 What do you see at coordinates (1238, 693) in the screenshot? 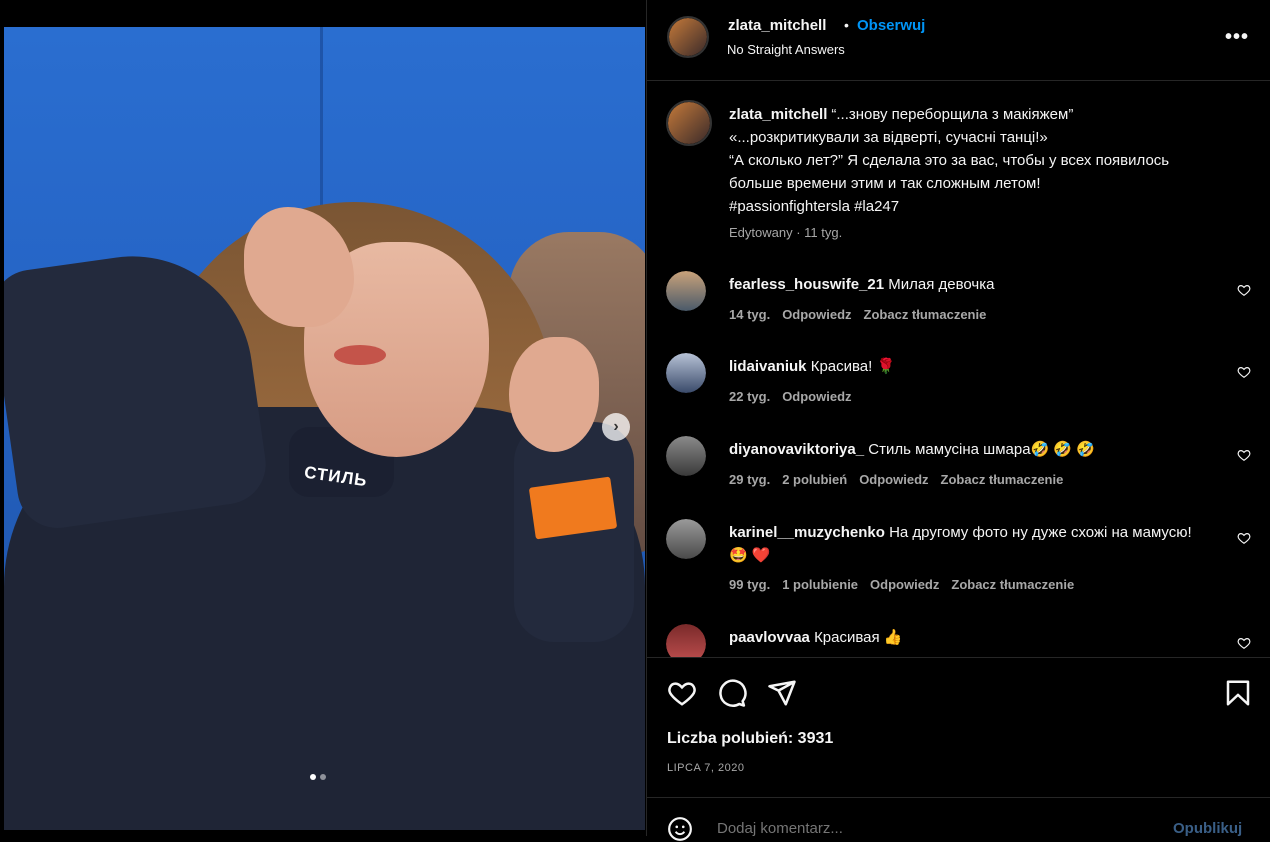
I see `bookmark-icon` at bounding box center [1238, 693].